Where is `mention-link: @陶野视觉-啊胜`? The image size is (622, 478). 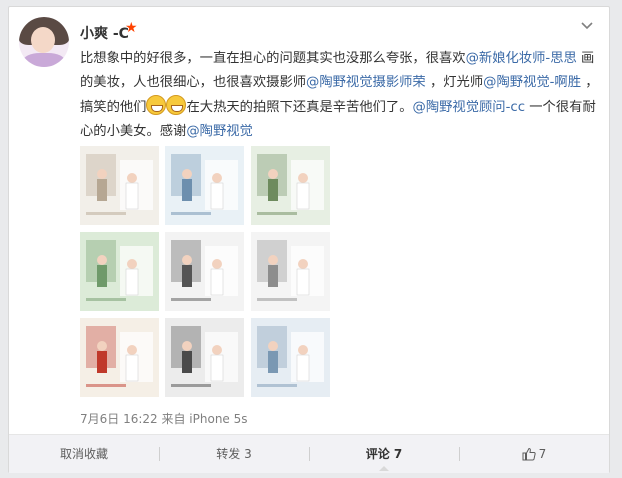 mention-link: @陶野视觉-啊胜 is located at coordinates (532, 82).